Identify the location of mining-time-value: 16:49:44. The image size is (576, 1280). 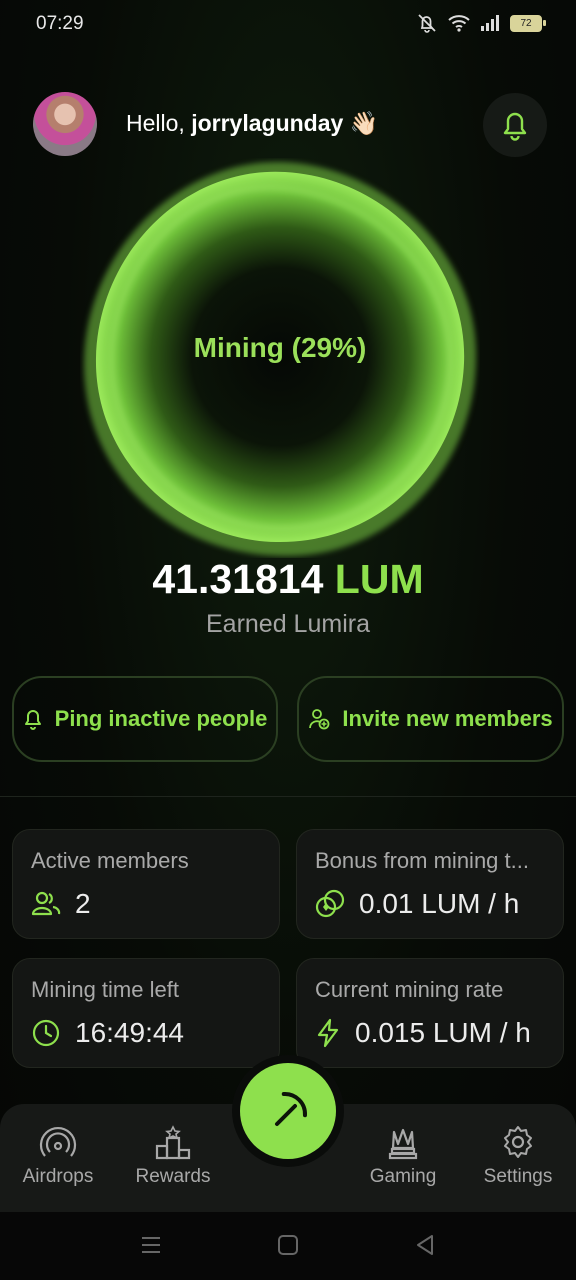
(129, 1032).